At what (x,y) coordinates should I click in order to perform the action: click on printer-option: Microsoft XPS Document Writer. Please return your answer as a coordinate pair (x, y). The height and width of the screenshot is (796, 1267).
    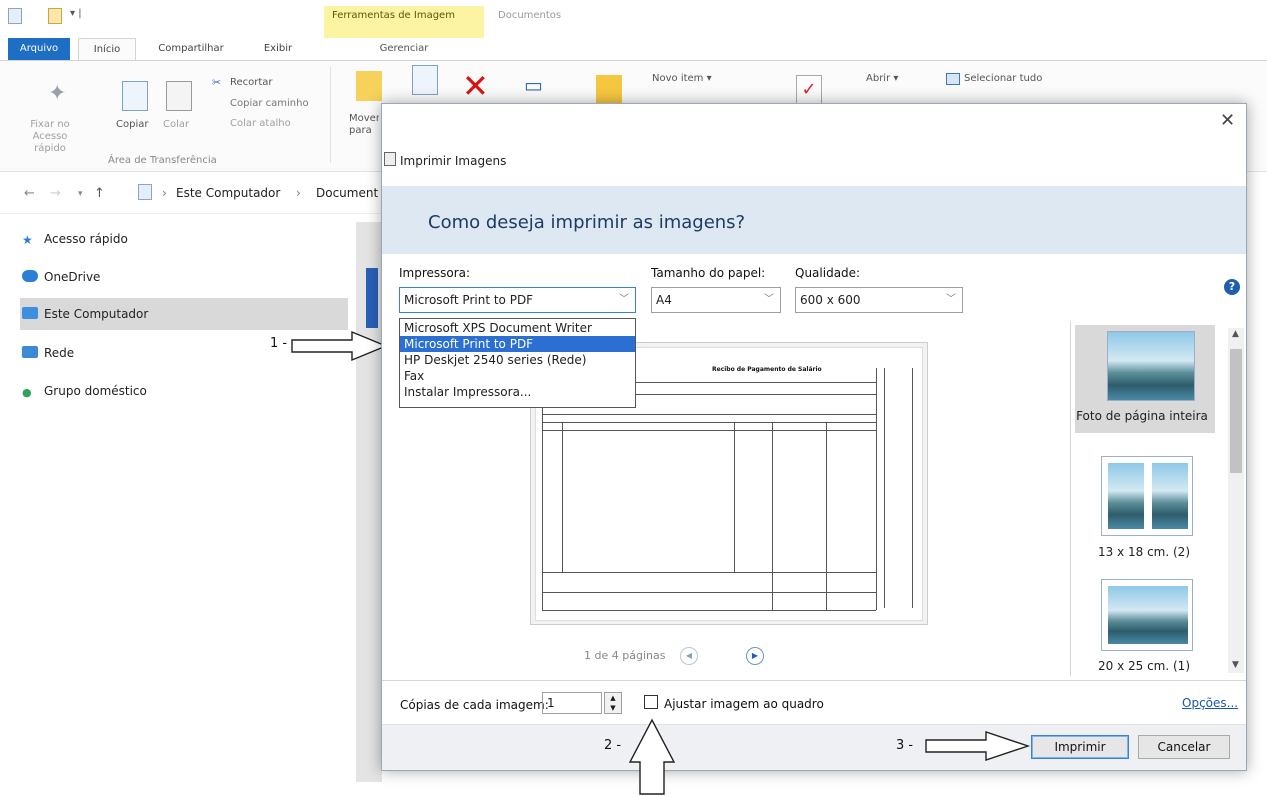
    Looking at the image, I should click on (517, 328).